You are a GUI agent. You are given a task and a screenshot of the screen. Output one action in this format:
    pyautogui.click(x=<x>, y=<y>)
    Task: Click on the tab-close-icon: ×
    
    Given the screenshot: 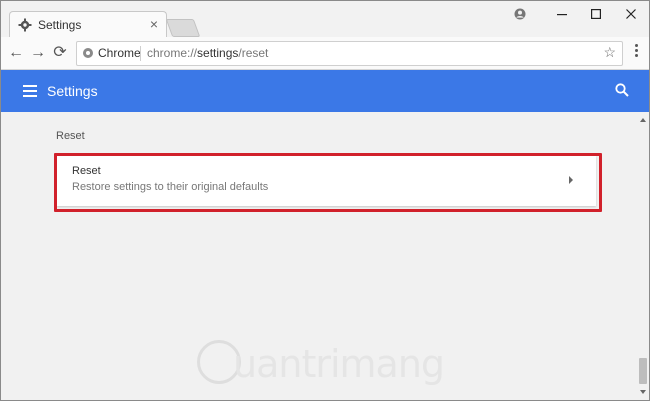 What is the action you would take?
    pyautogui.click(x=154, y=24)
    